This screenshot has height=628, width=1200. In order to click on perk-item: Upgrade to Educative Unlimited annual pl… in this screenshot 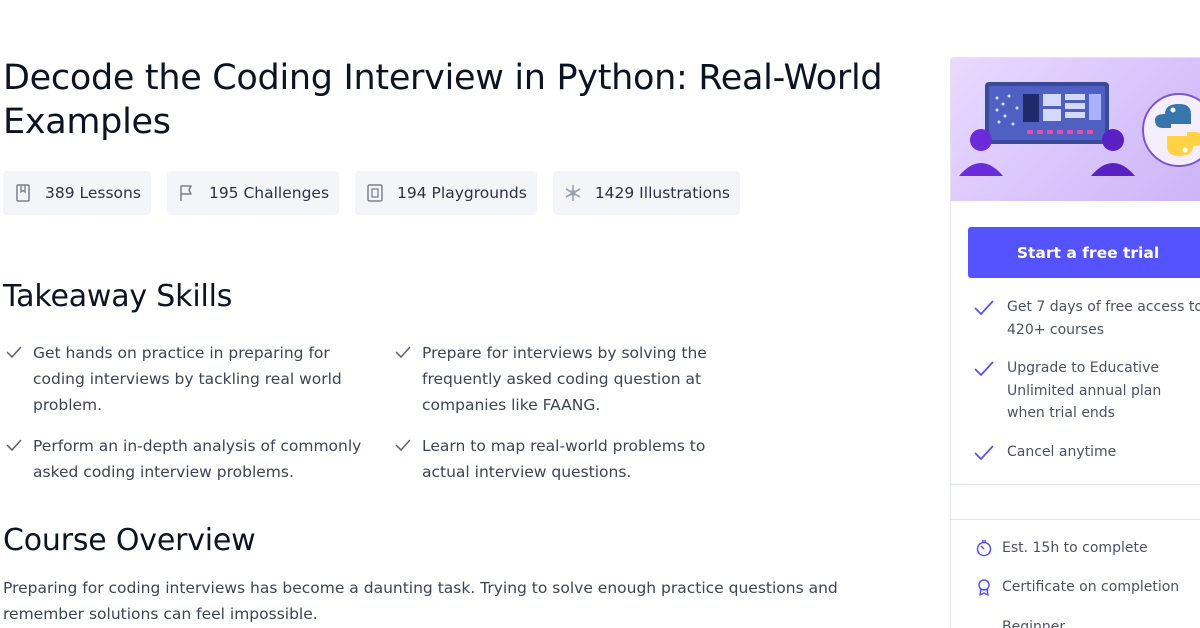, I will do `click(1086, 391)`.